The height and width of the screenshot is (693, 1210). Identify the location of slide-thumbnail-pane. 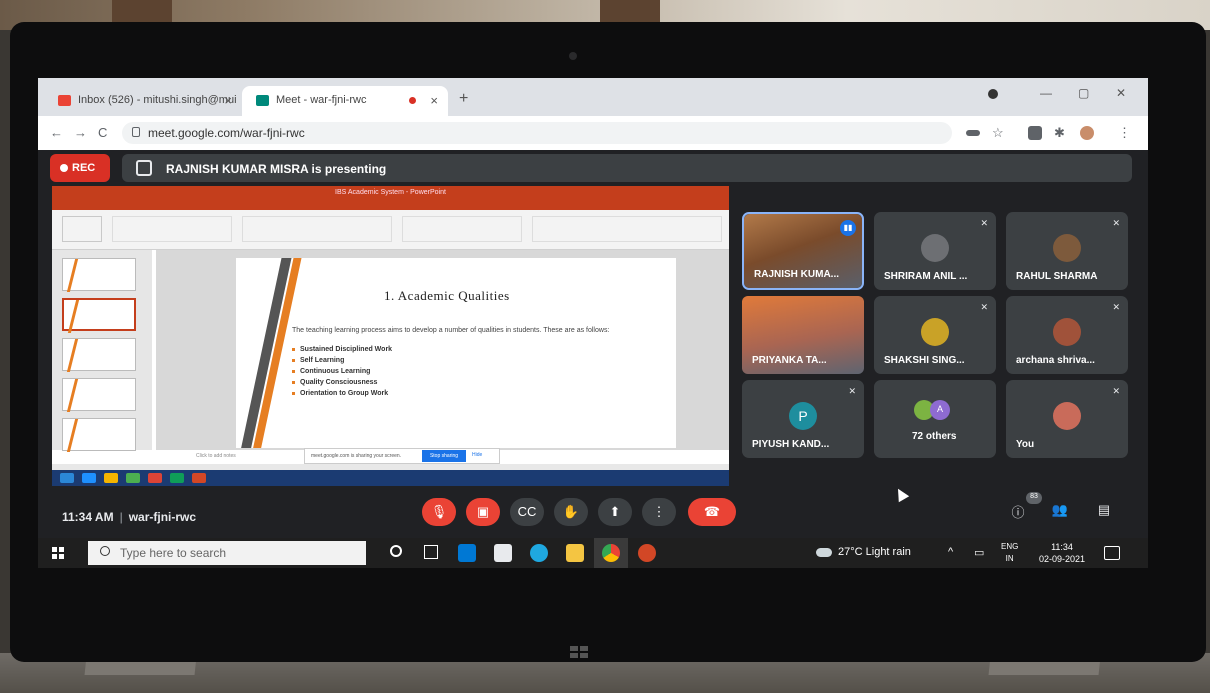
(102, 351).